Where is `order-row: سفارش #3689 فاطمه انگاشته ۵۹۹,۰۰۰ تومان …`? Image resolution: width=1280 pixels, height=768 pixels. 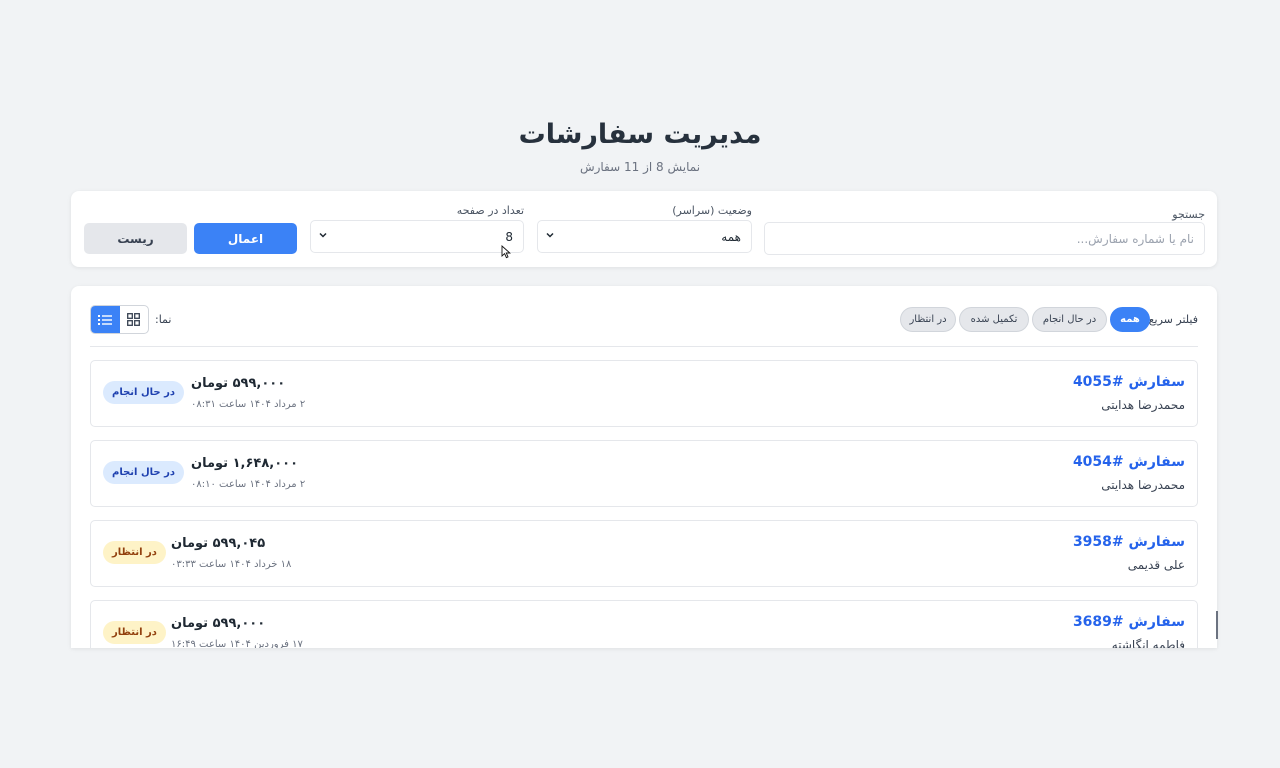
order-row: سفارش #3689 فاطمه انگاشته ۵۹۹,۰۰۰ تومان … is located at coordinates (644, 624).